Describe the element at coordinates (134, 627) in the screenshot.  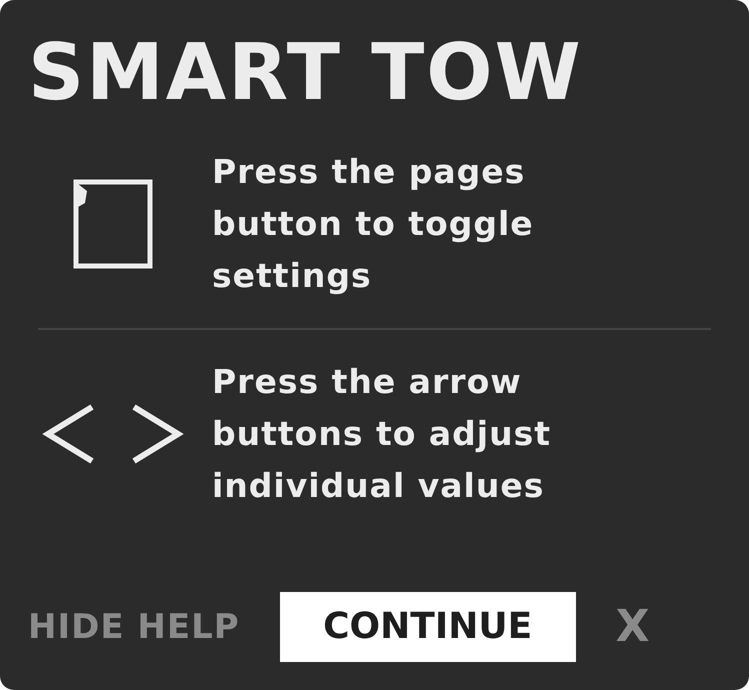
I see `hide-help-button: HIDE HELP` at that location.